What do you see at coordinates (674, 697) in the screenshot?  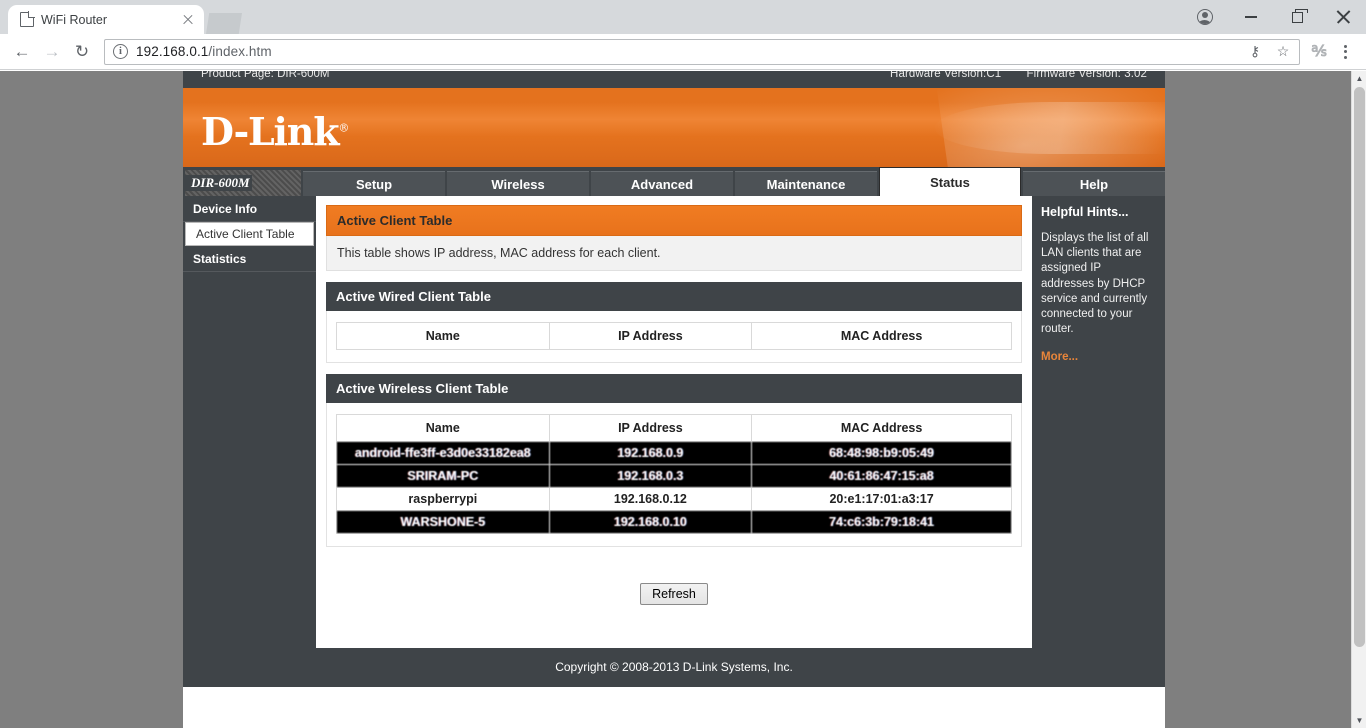 I see `page-bottom-spacer` at bounding box center [674, 697].